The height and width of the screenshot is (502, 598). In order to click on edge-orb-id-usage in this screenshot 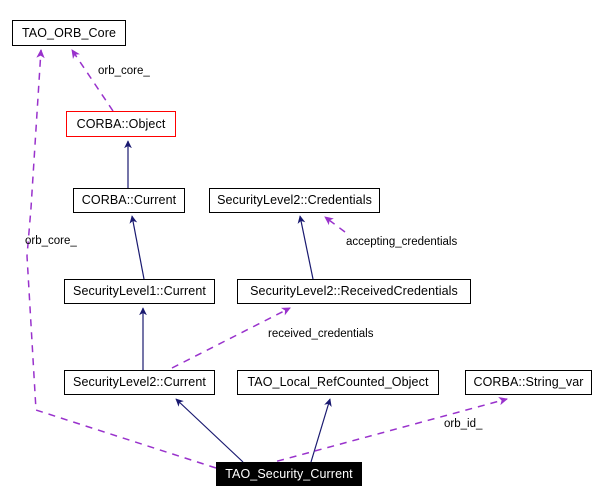, I will do `click(379, 433)`.